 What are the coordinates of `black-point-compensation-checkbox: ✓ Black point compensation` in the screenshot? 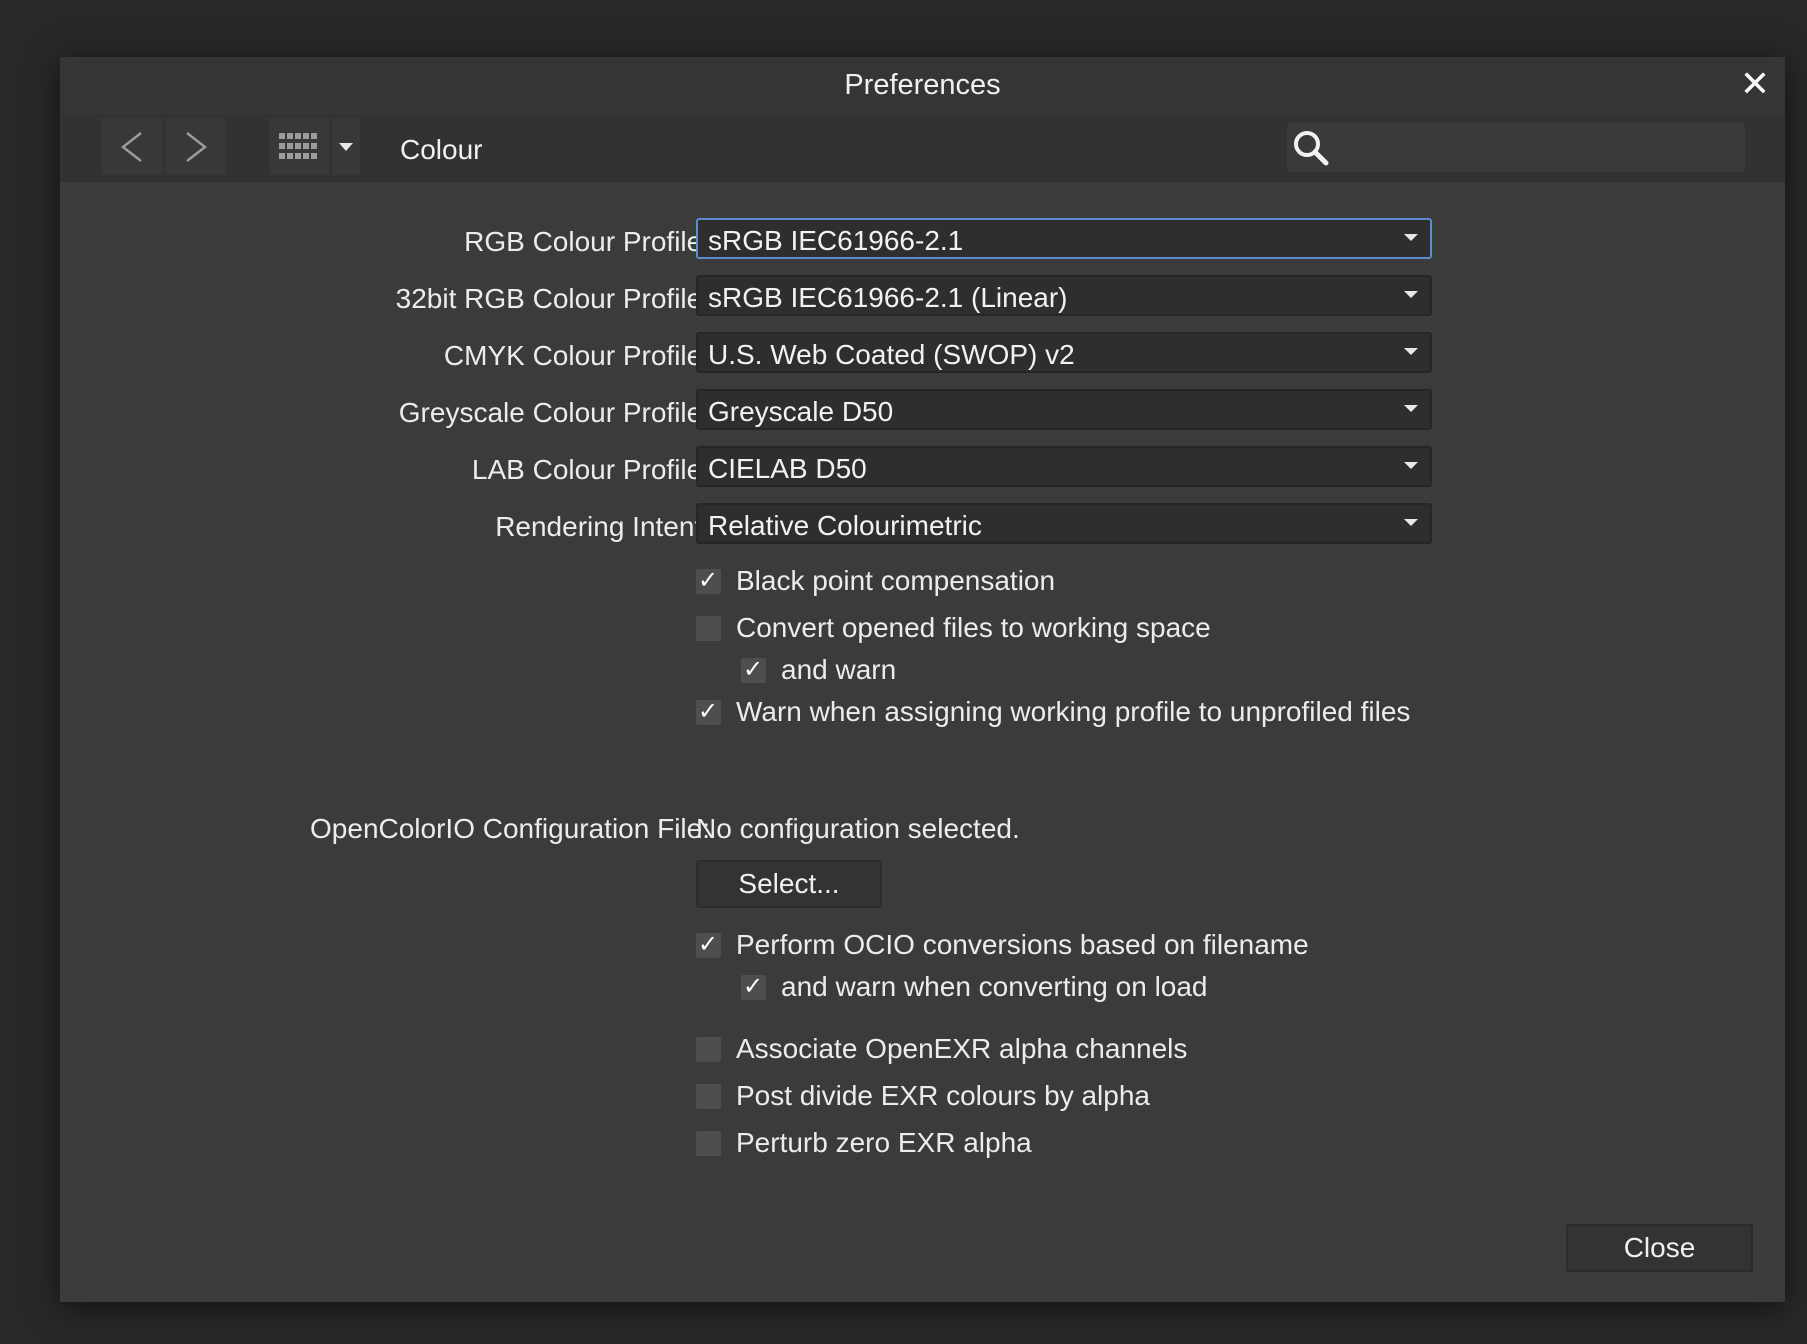 It's located at (875, 581).